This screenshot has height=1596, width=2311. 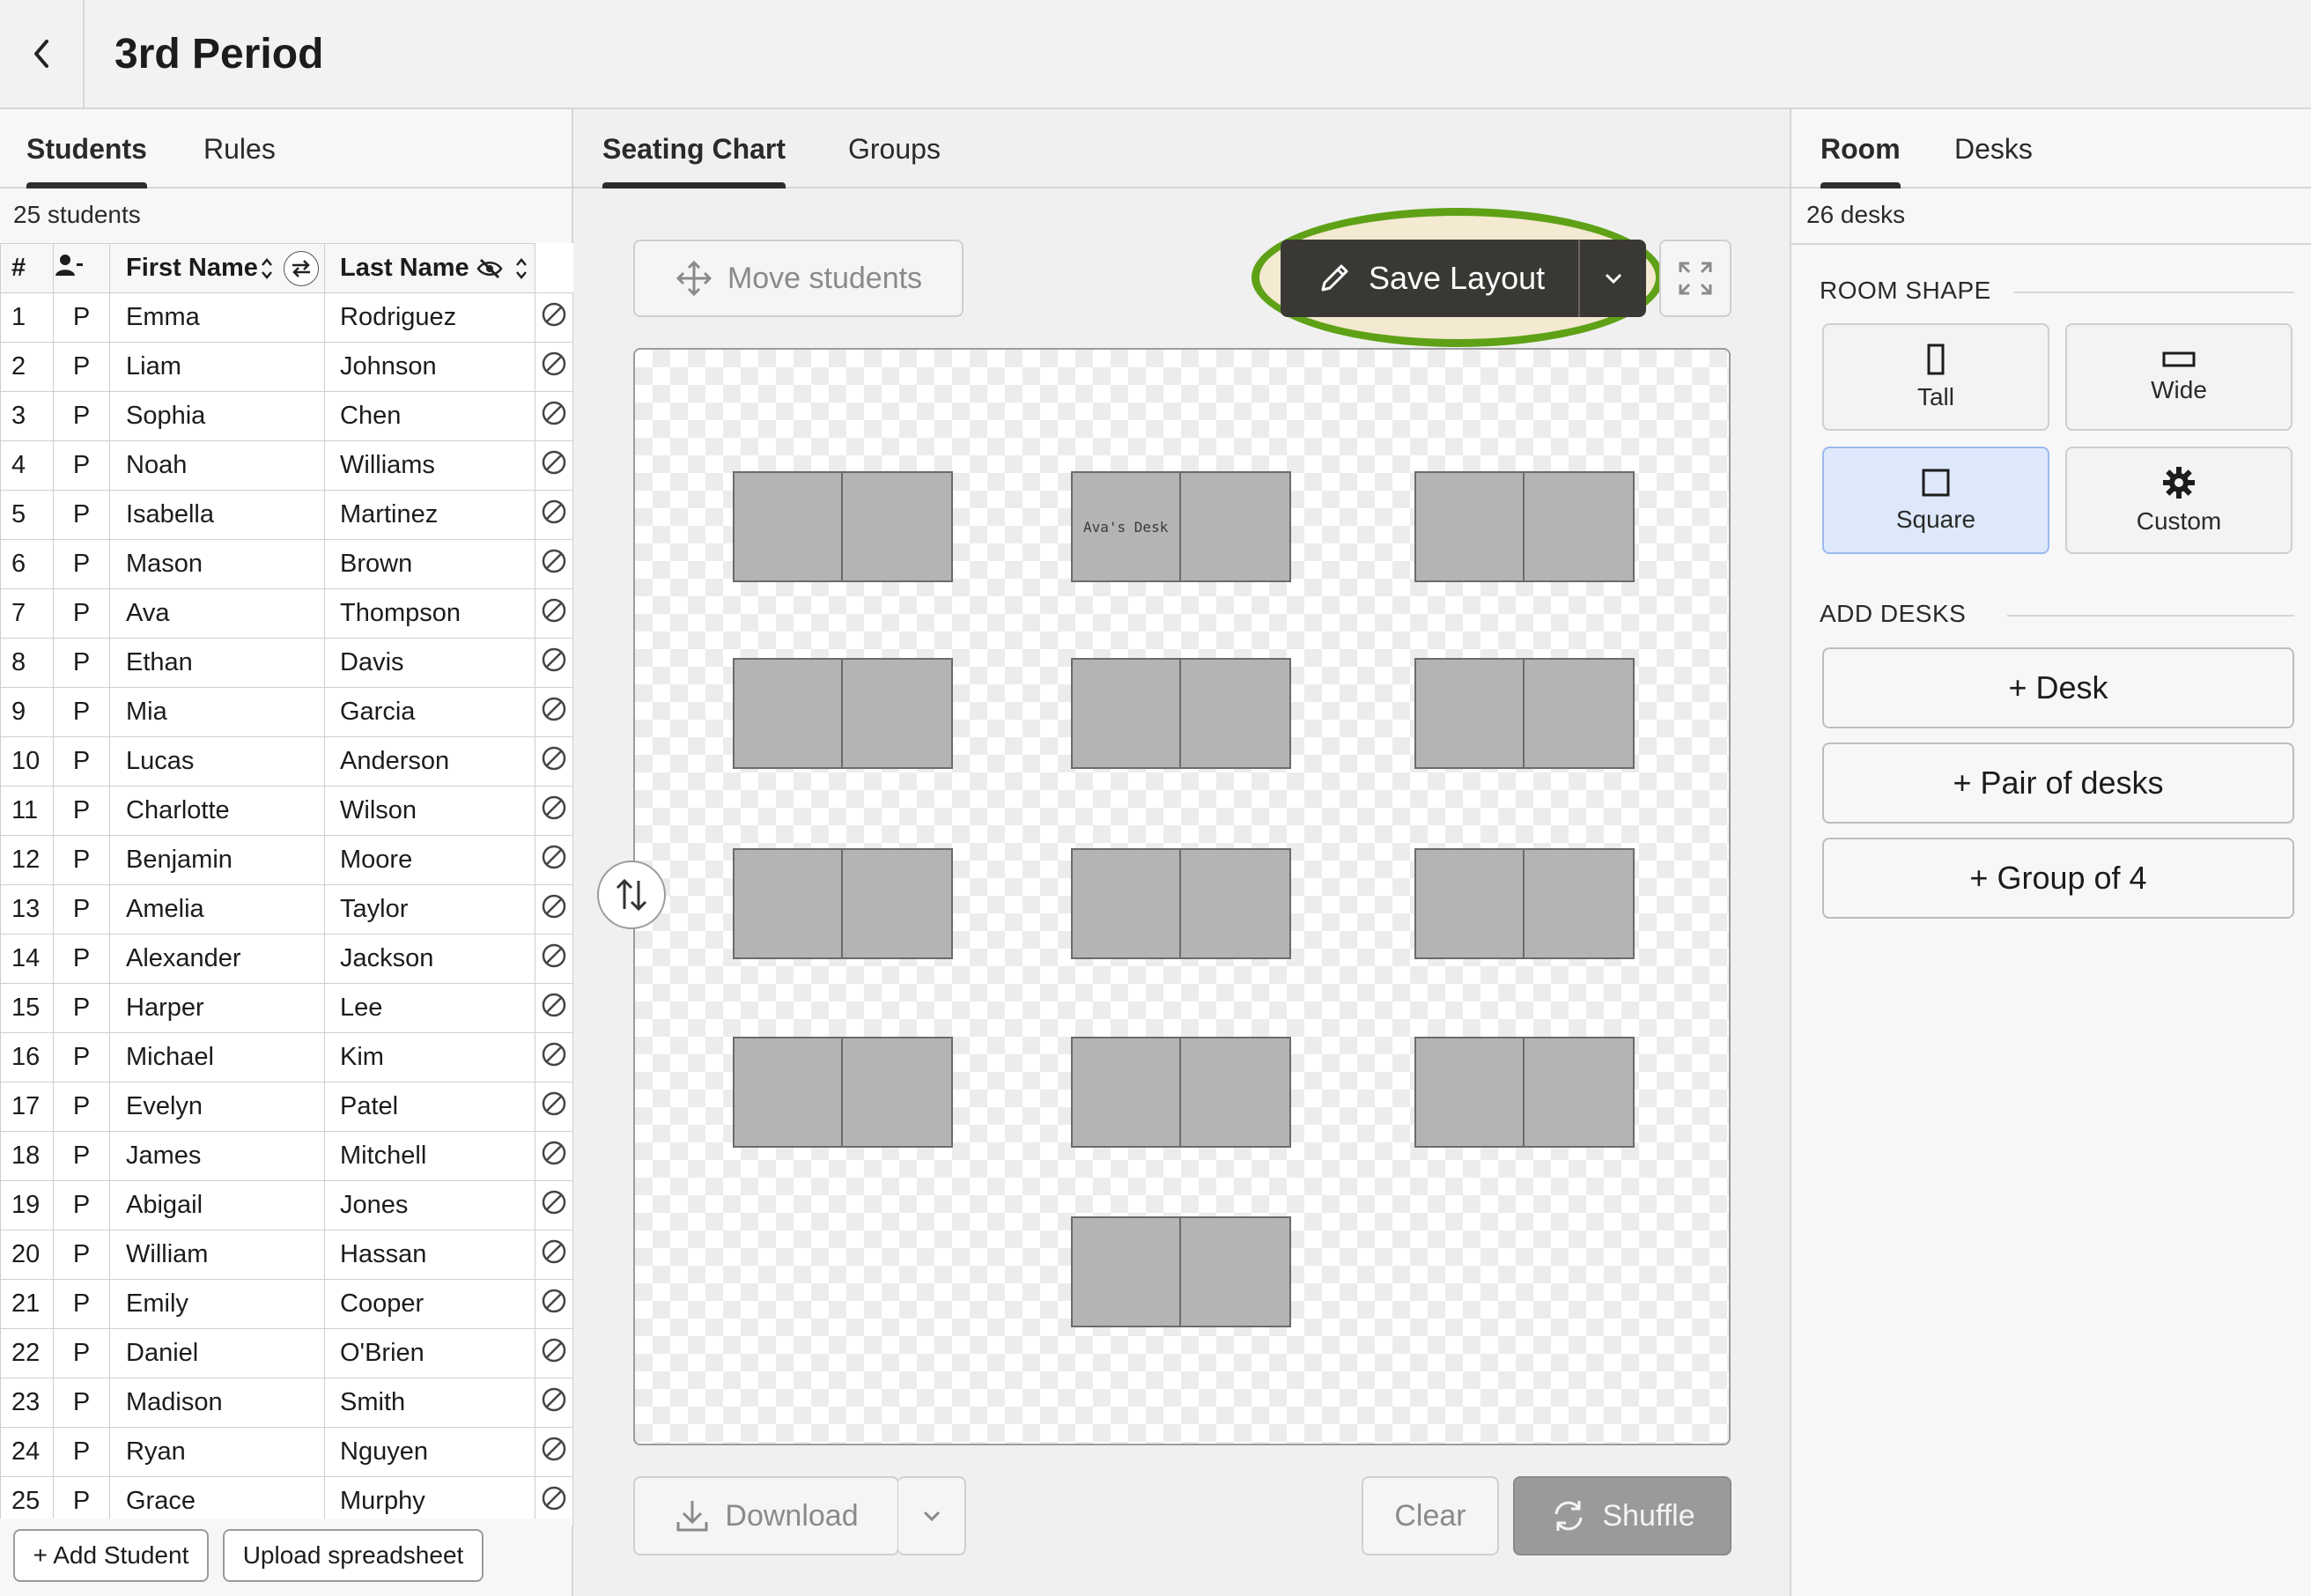 I want to click on last-name-cell: Smith, so click(x=429, y=1403).